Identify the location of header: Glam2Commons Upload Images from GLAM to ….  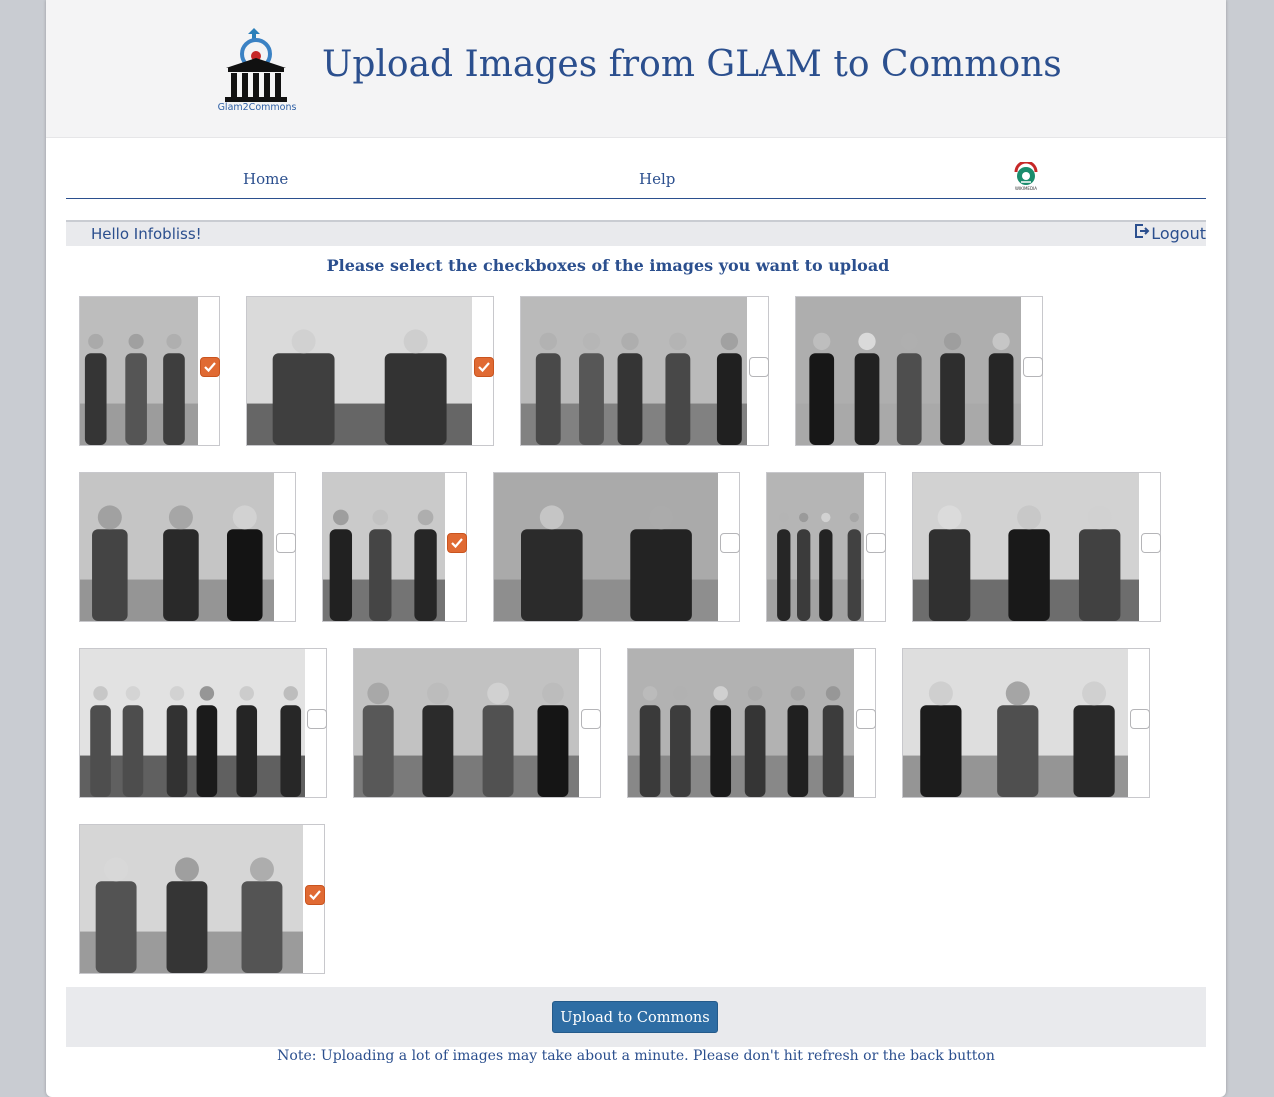
(636, 69).